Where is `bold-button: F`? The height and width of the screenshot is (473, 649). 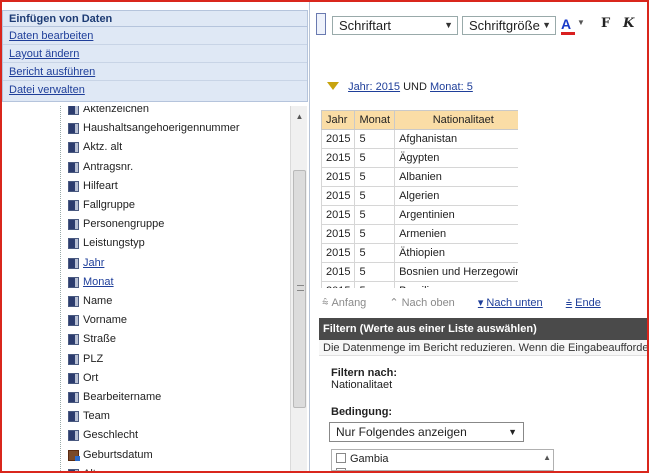 bold-button: F is located at coordinates (605, 23).